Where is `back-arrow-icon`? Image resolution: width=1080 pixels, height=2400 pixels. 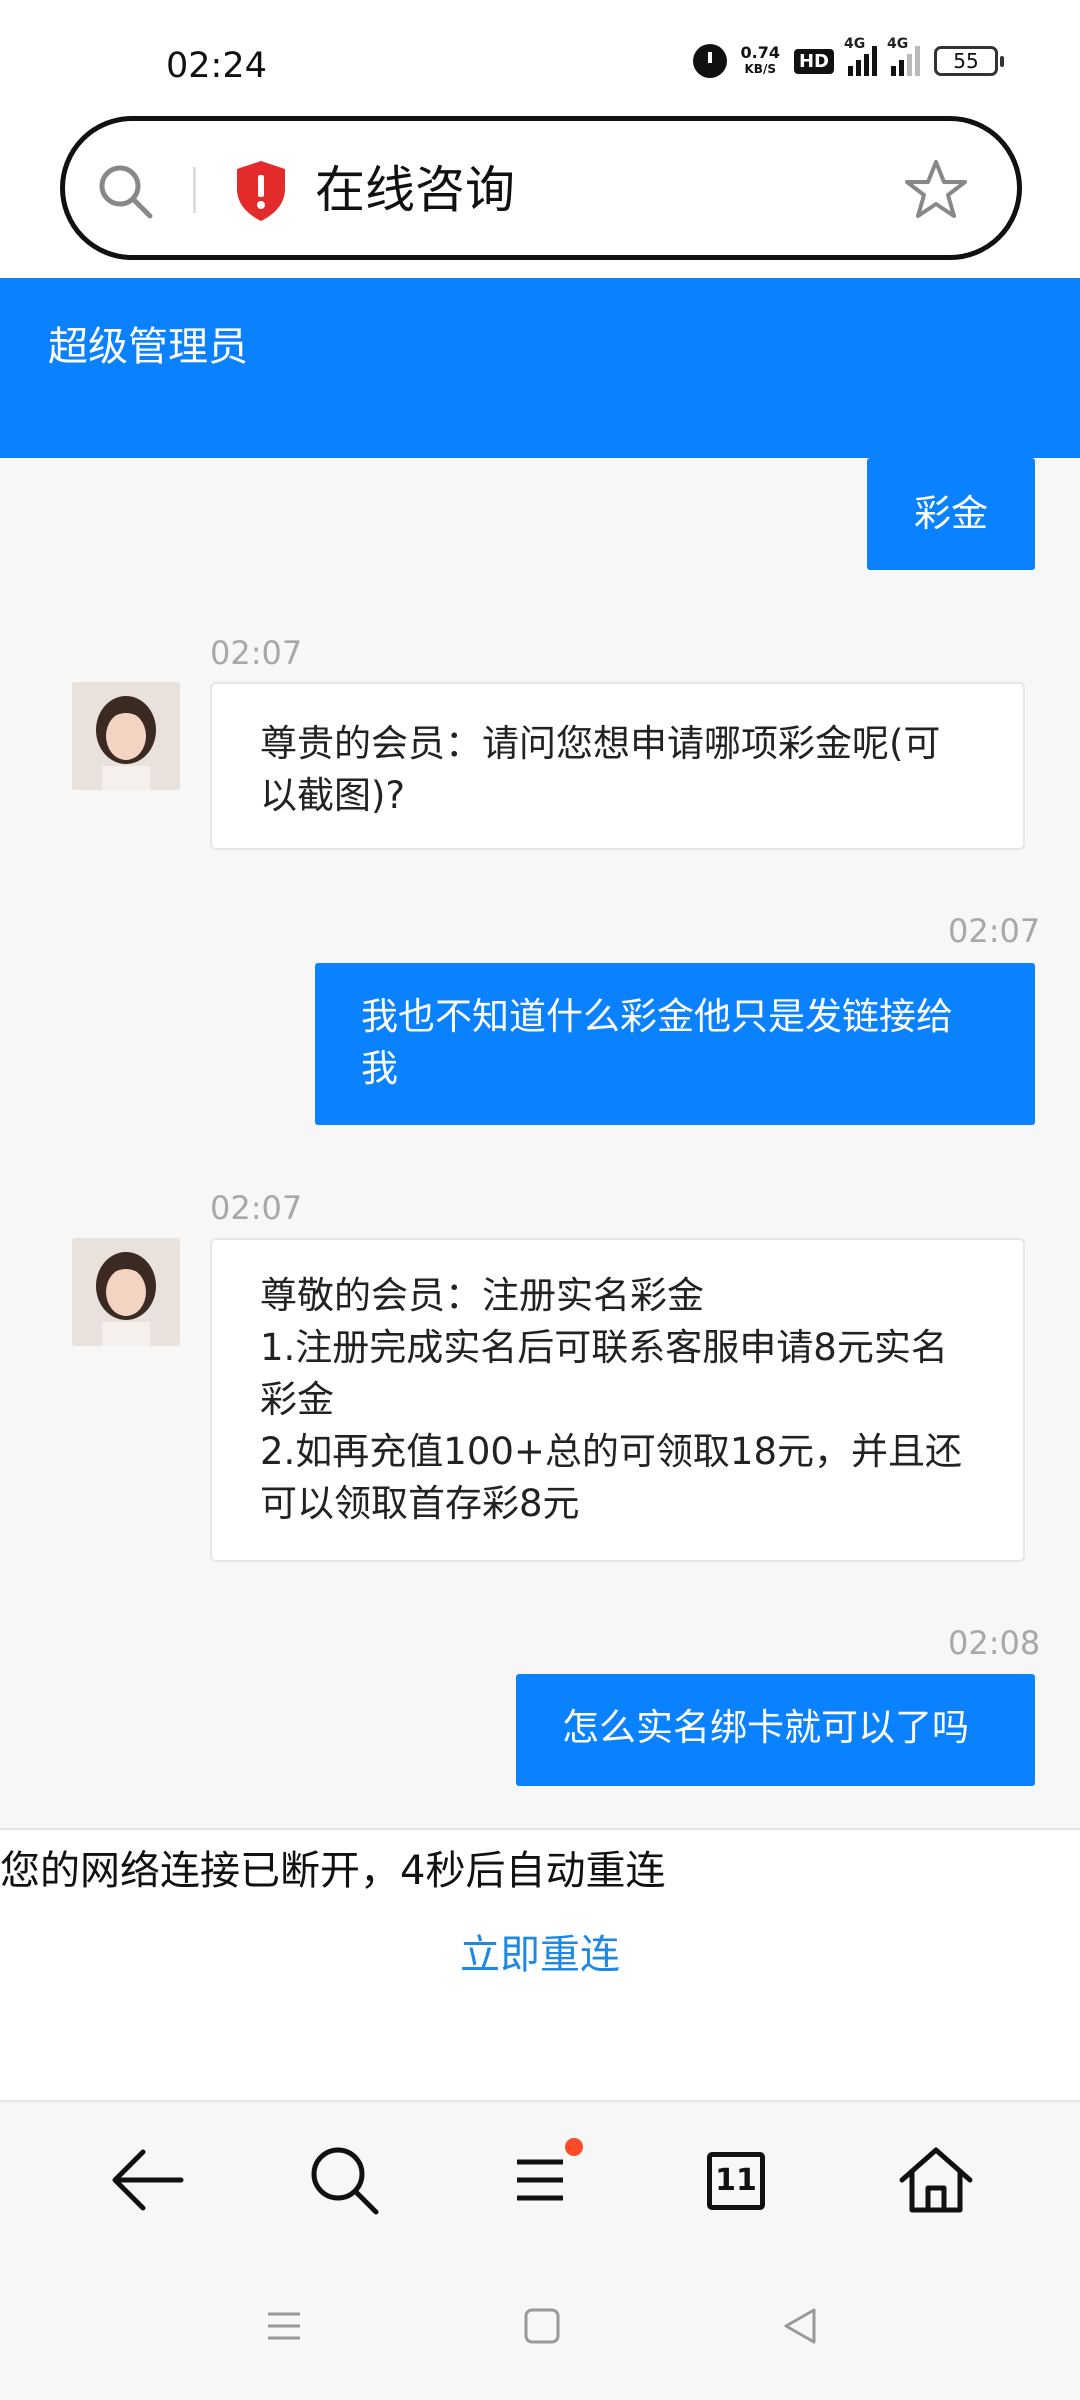
back-arrow-icon is located at coordinates (147, 2180).